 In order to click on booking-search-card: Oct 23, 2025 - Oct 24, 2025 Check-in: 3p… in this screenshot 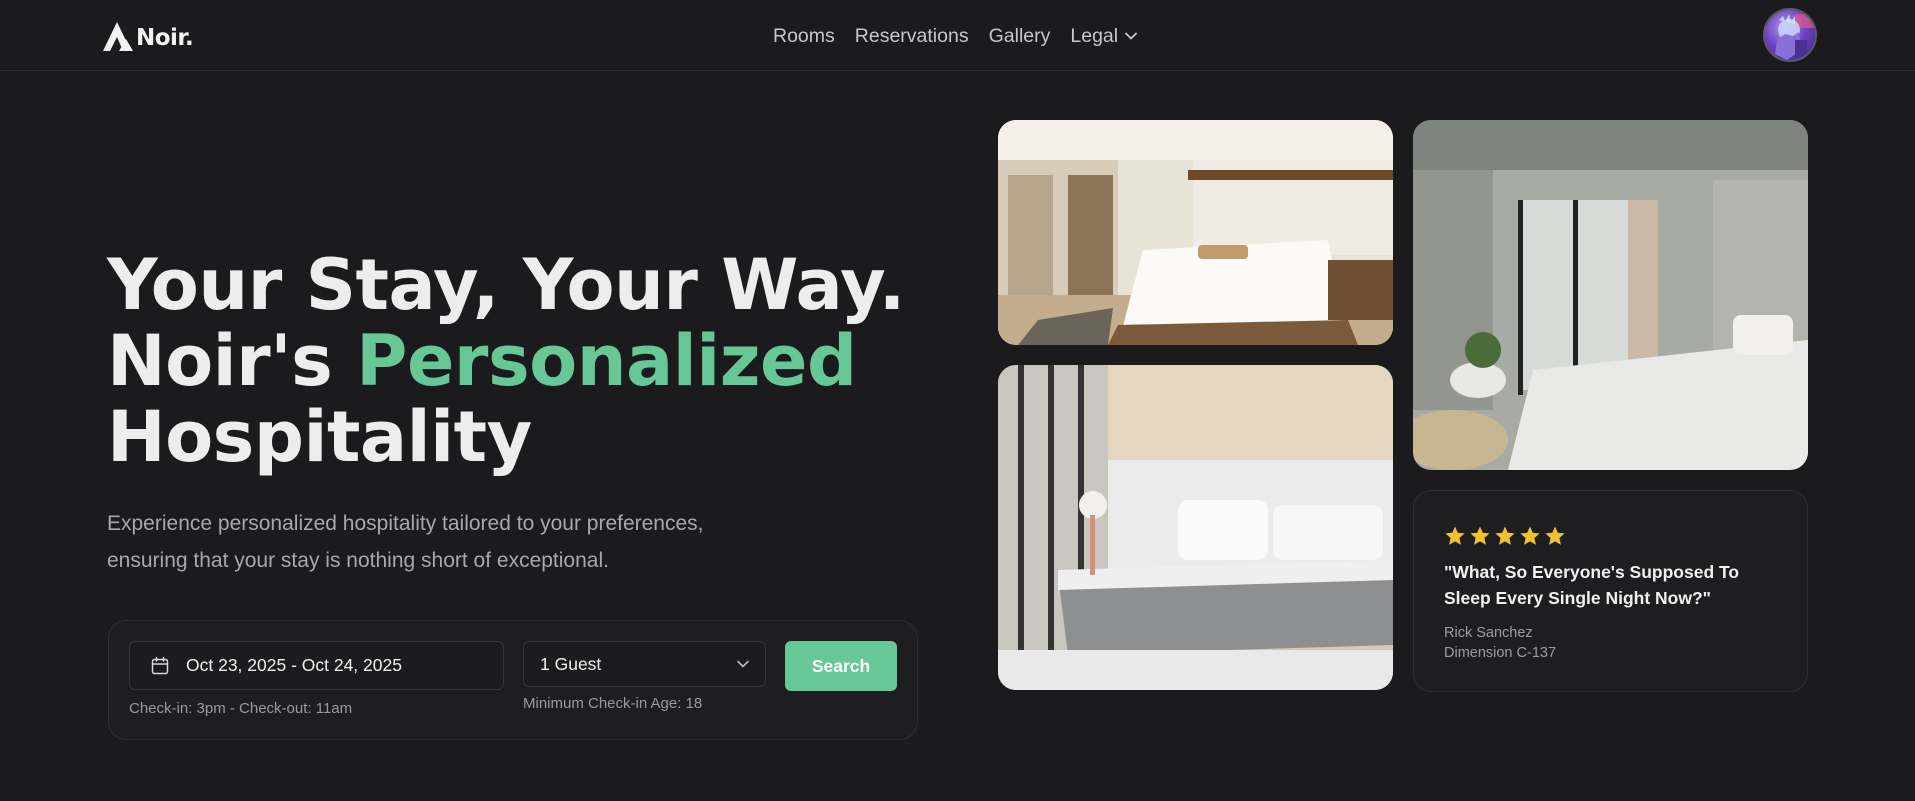, I will do `click(513, 680)`.